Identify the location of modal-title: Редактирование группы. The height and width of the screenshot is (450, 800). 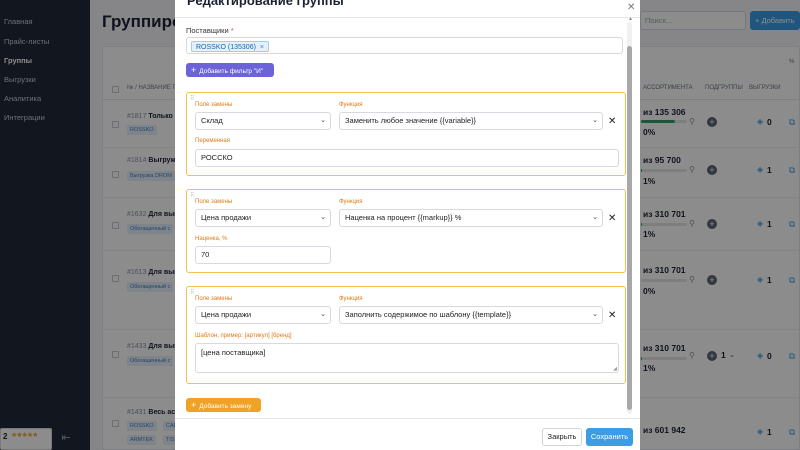
(265, 4).